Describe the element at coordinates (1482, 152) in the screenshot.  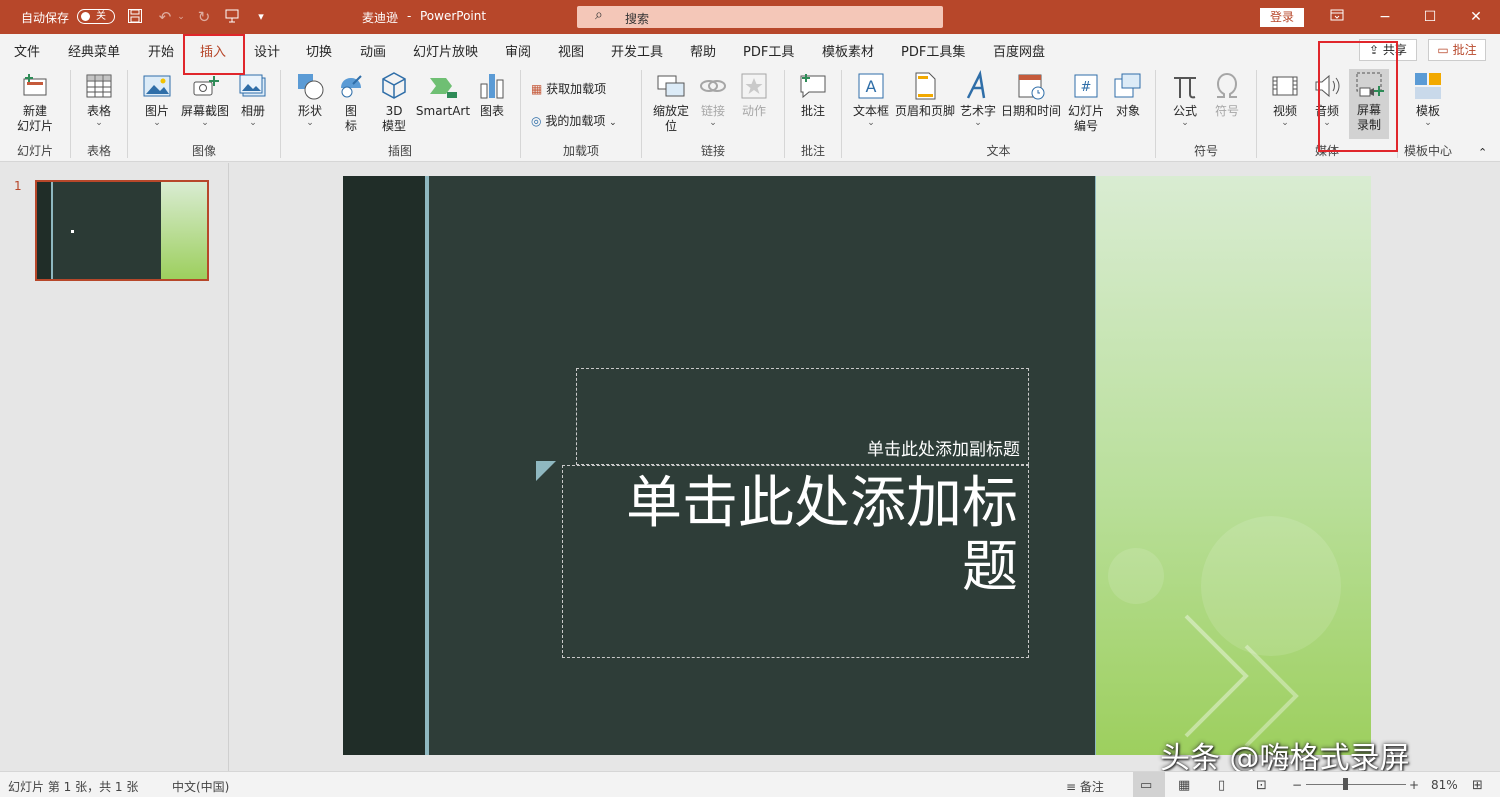
I see `collapse-ribbon-icon: ⌃` at that location.